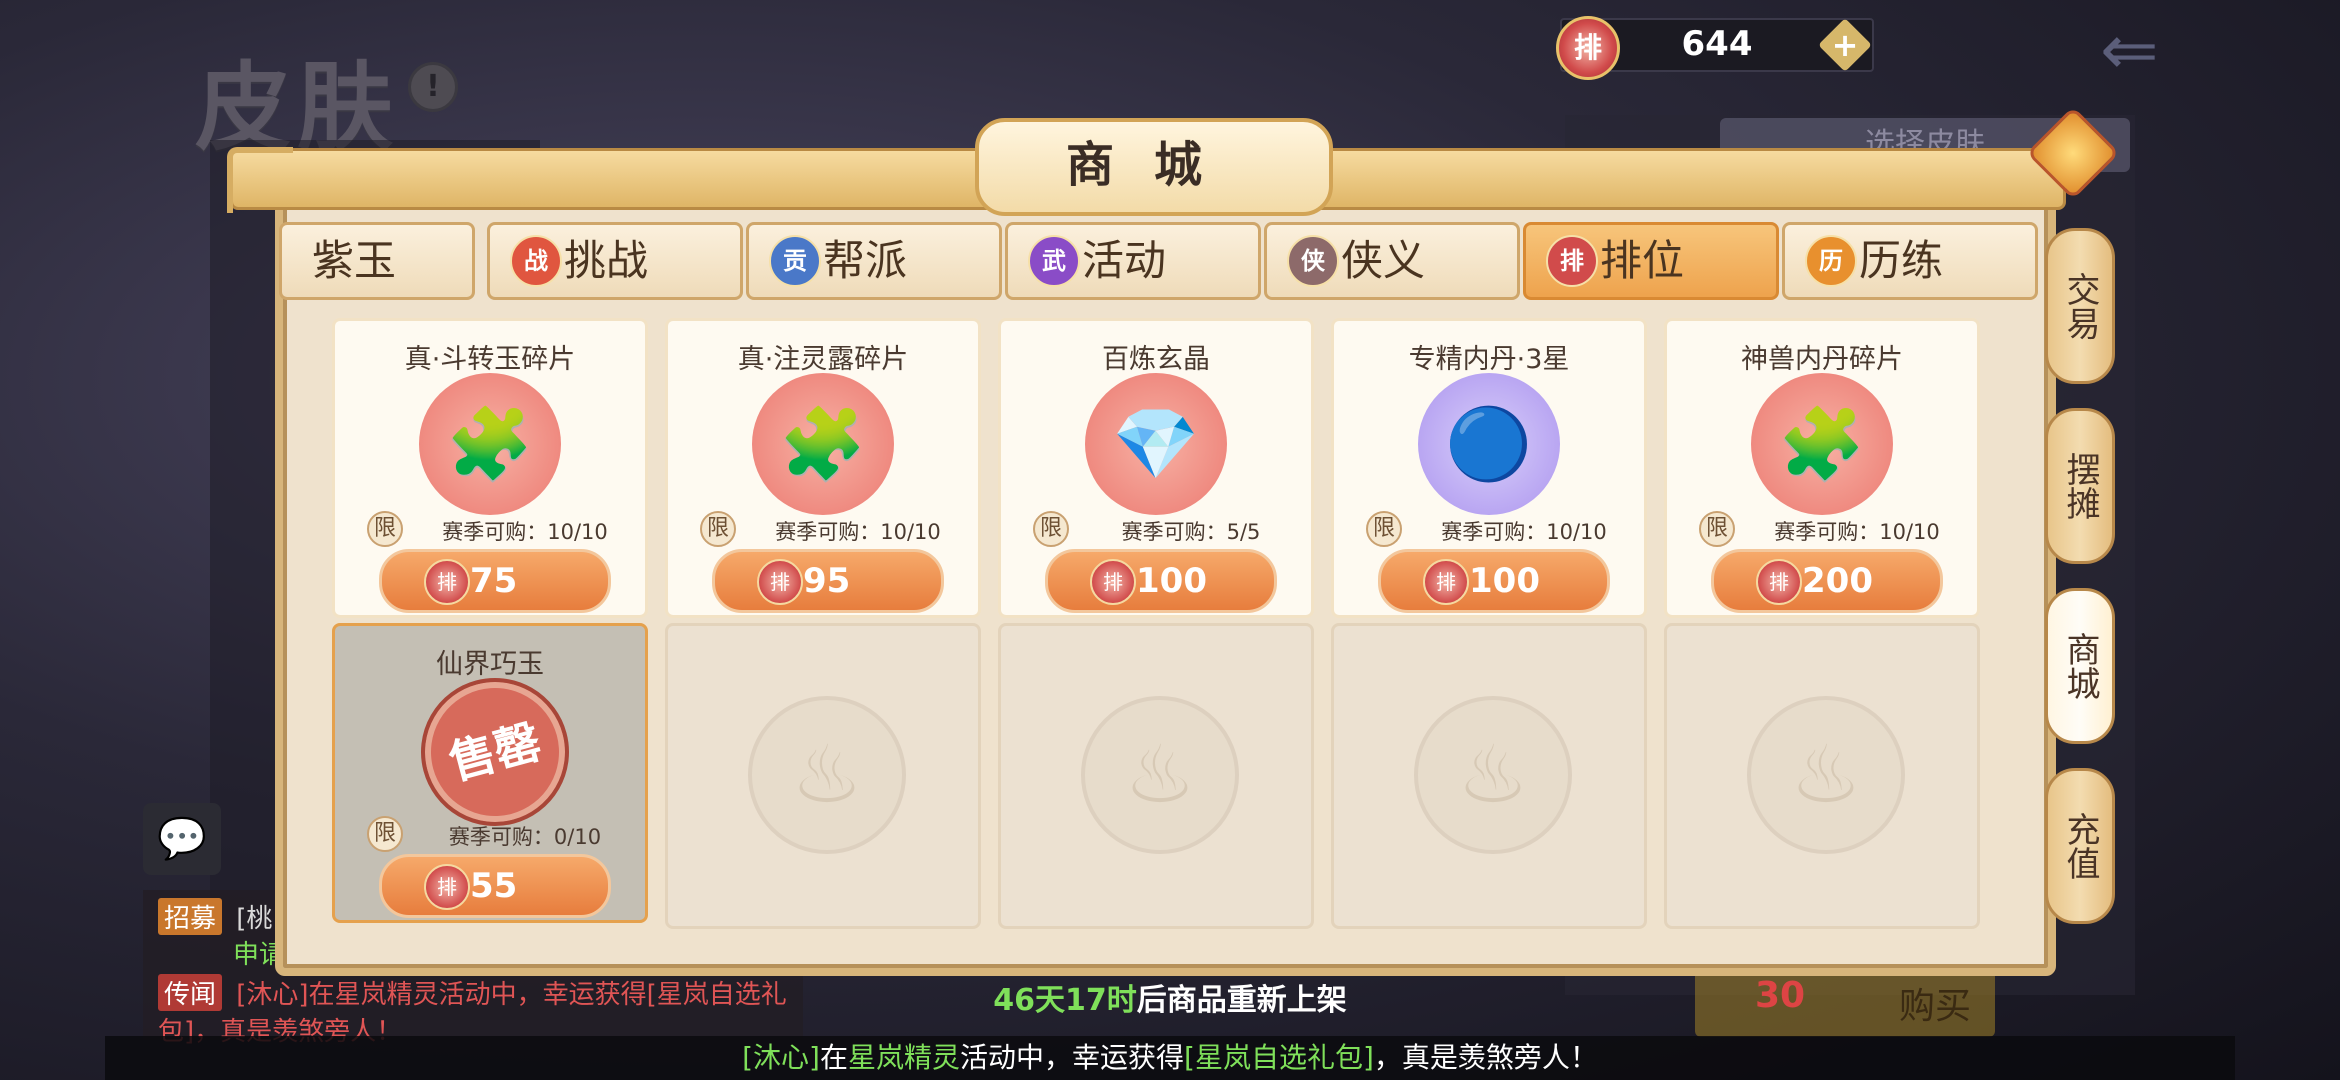  Describe the element at coordinates (795, 261) in the screenshot. I see `contribution-icon: 贡` at that location.